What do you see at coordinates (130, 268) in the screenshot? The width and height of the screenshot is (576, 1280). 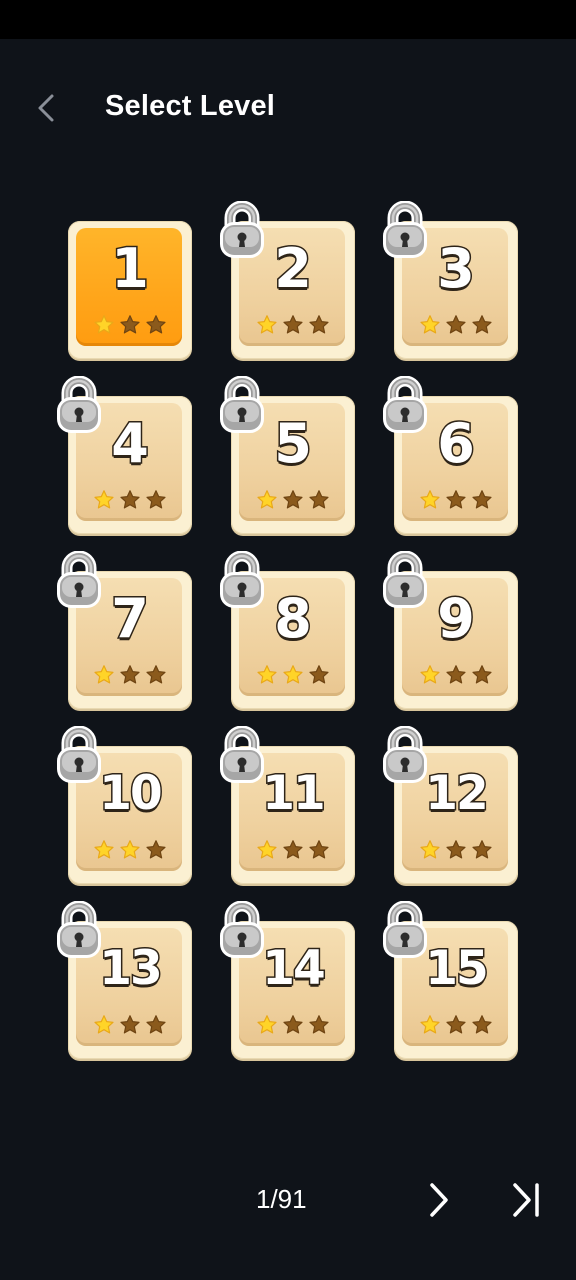 I see `level-number: 1` at bounding box center [130, 268].